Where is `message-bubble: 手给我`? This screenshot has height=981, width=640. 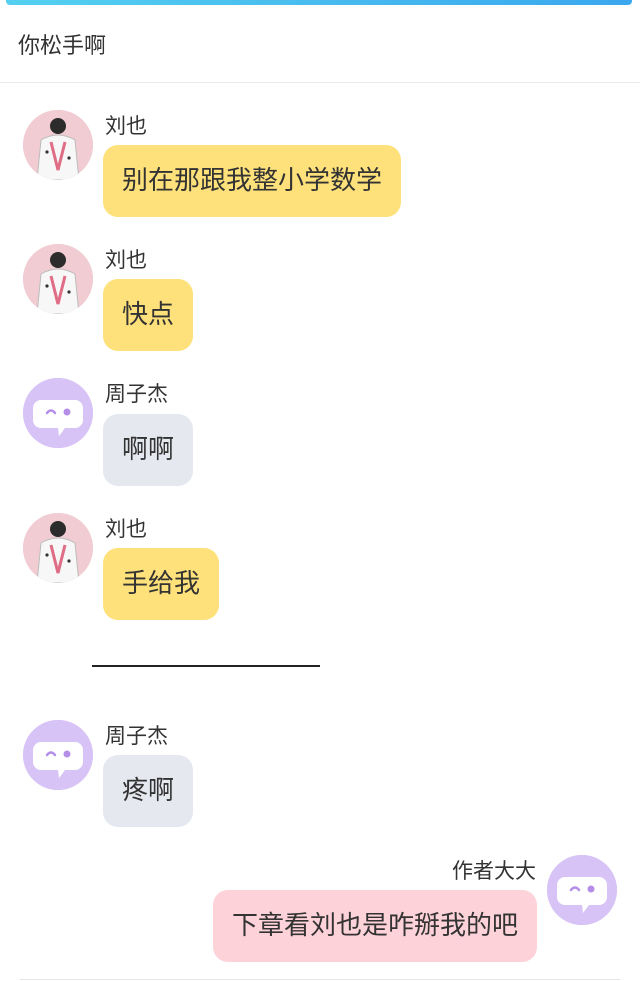 message-bubble: 手给我 is located at coordinates (161, 584).